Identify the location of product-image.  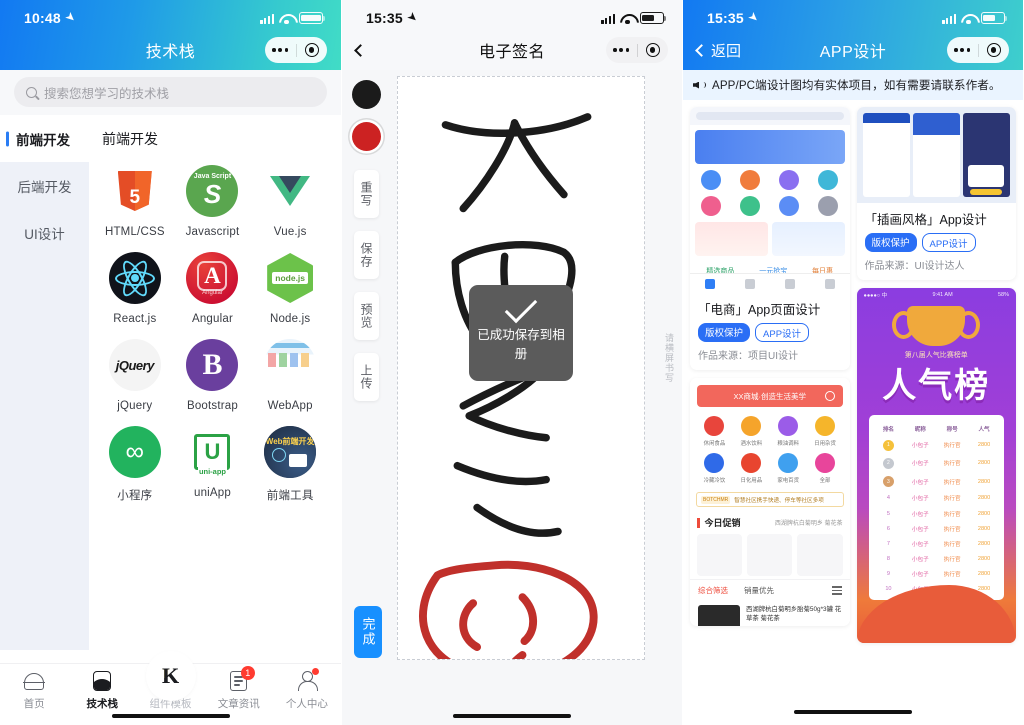
(719, 615).